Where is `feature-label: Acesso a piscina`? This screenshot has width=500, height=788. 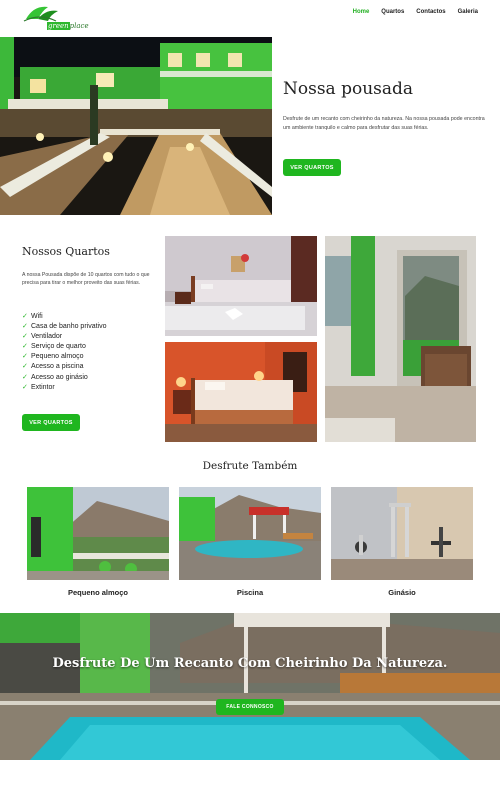 feature-label: Acesso a piscina is located at coordinates (57, 367).